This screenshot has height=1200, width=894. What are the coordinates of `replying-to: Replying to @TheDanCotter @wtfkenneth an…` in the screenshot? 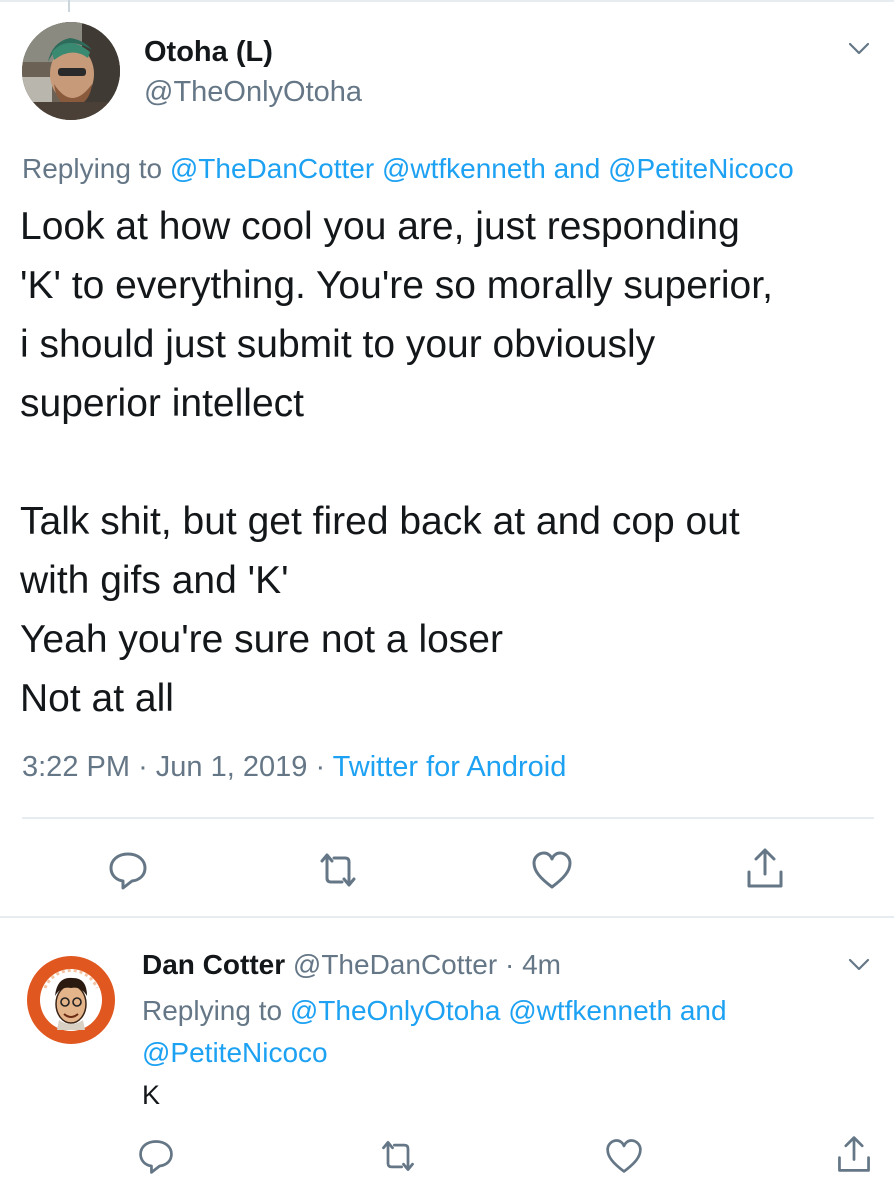 It's located at (408, 169).